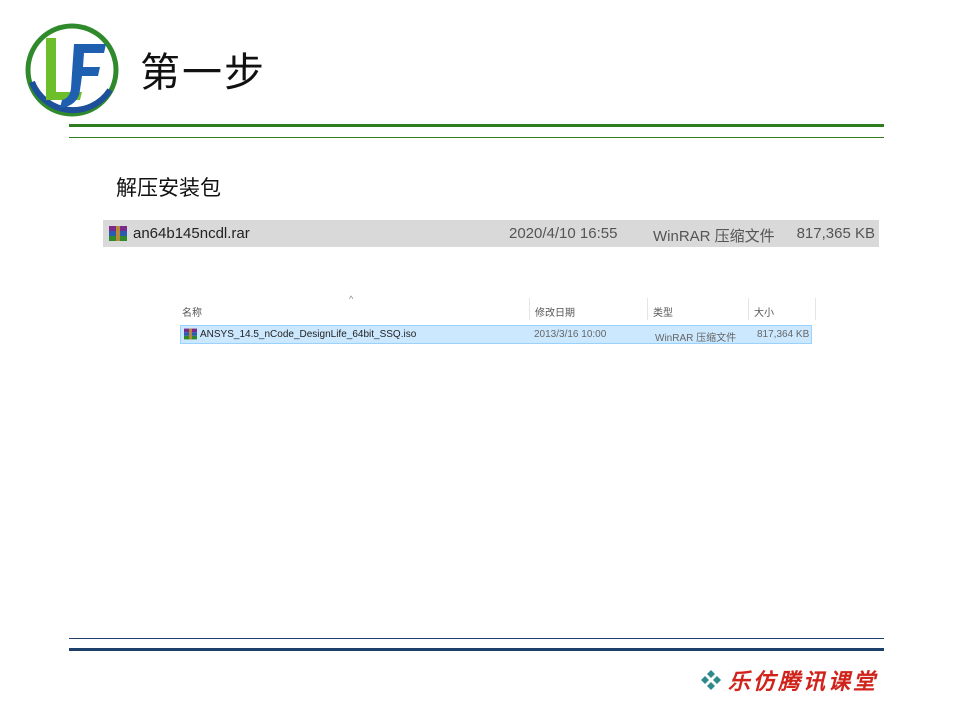 The height and width of the screenshot is (720, 960). Describe the element at coordinates (476, 125) in the screenshot. I see `top-divider-thick` at that location.